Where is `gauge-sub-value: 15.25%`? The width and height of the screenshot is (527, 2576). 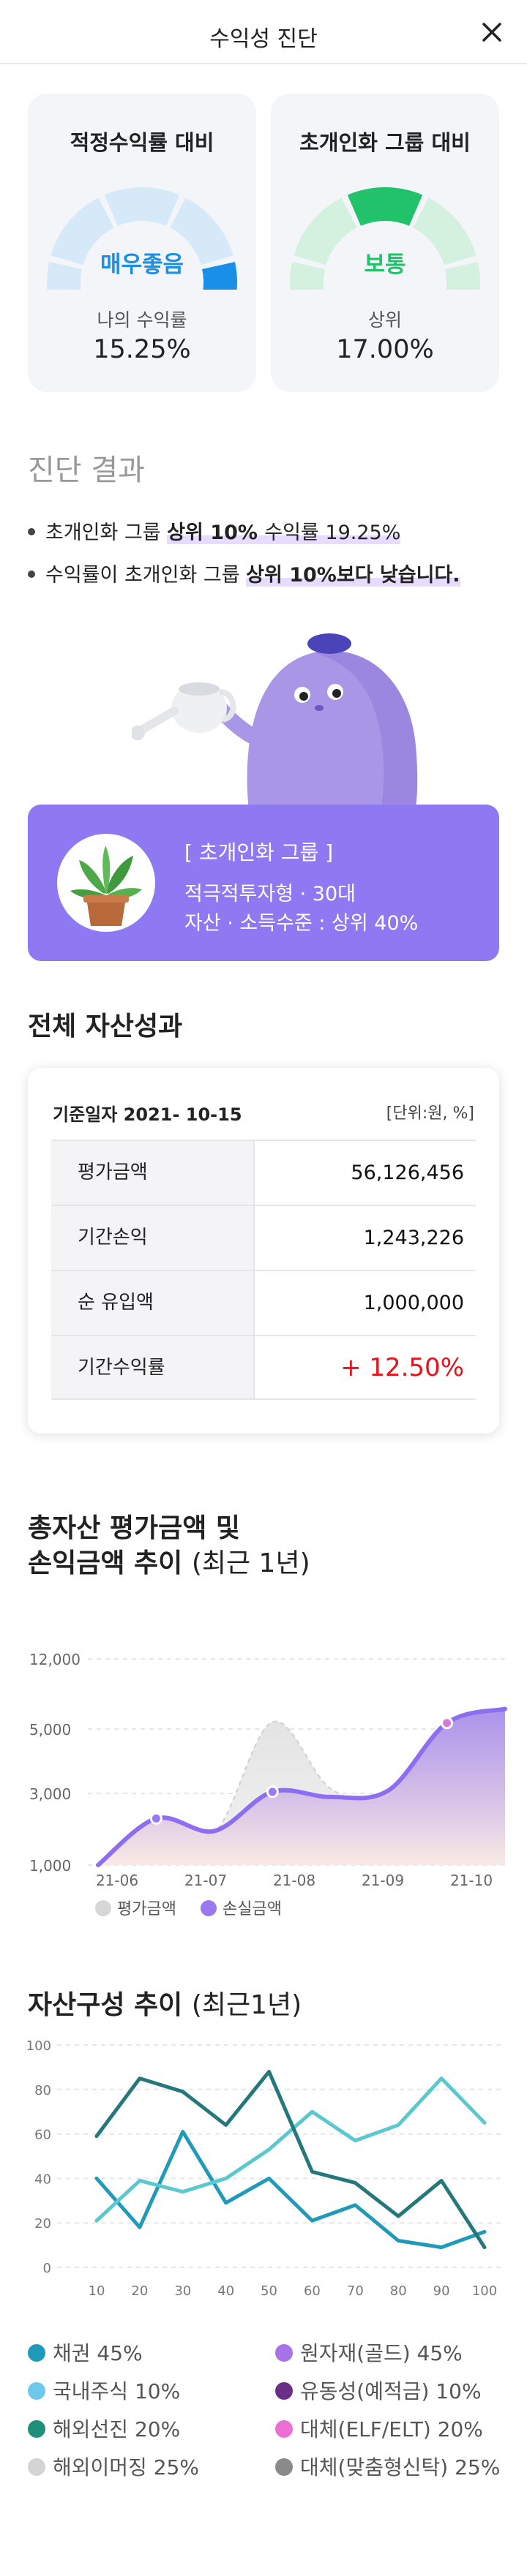
gauge-sub-value: 15.25% is located at coordinates (142, 349).